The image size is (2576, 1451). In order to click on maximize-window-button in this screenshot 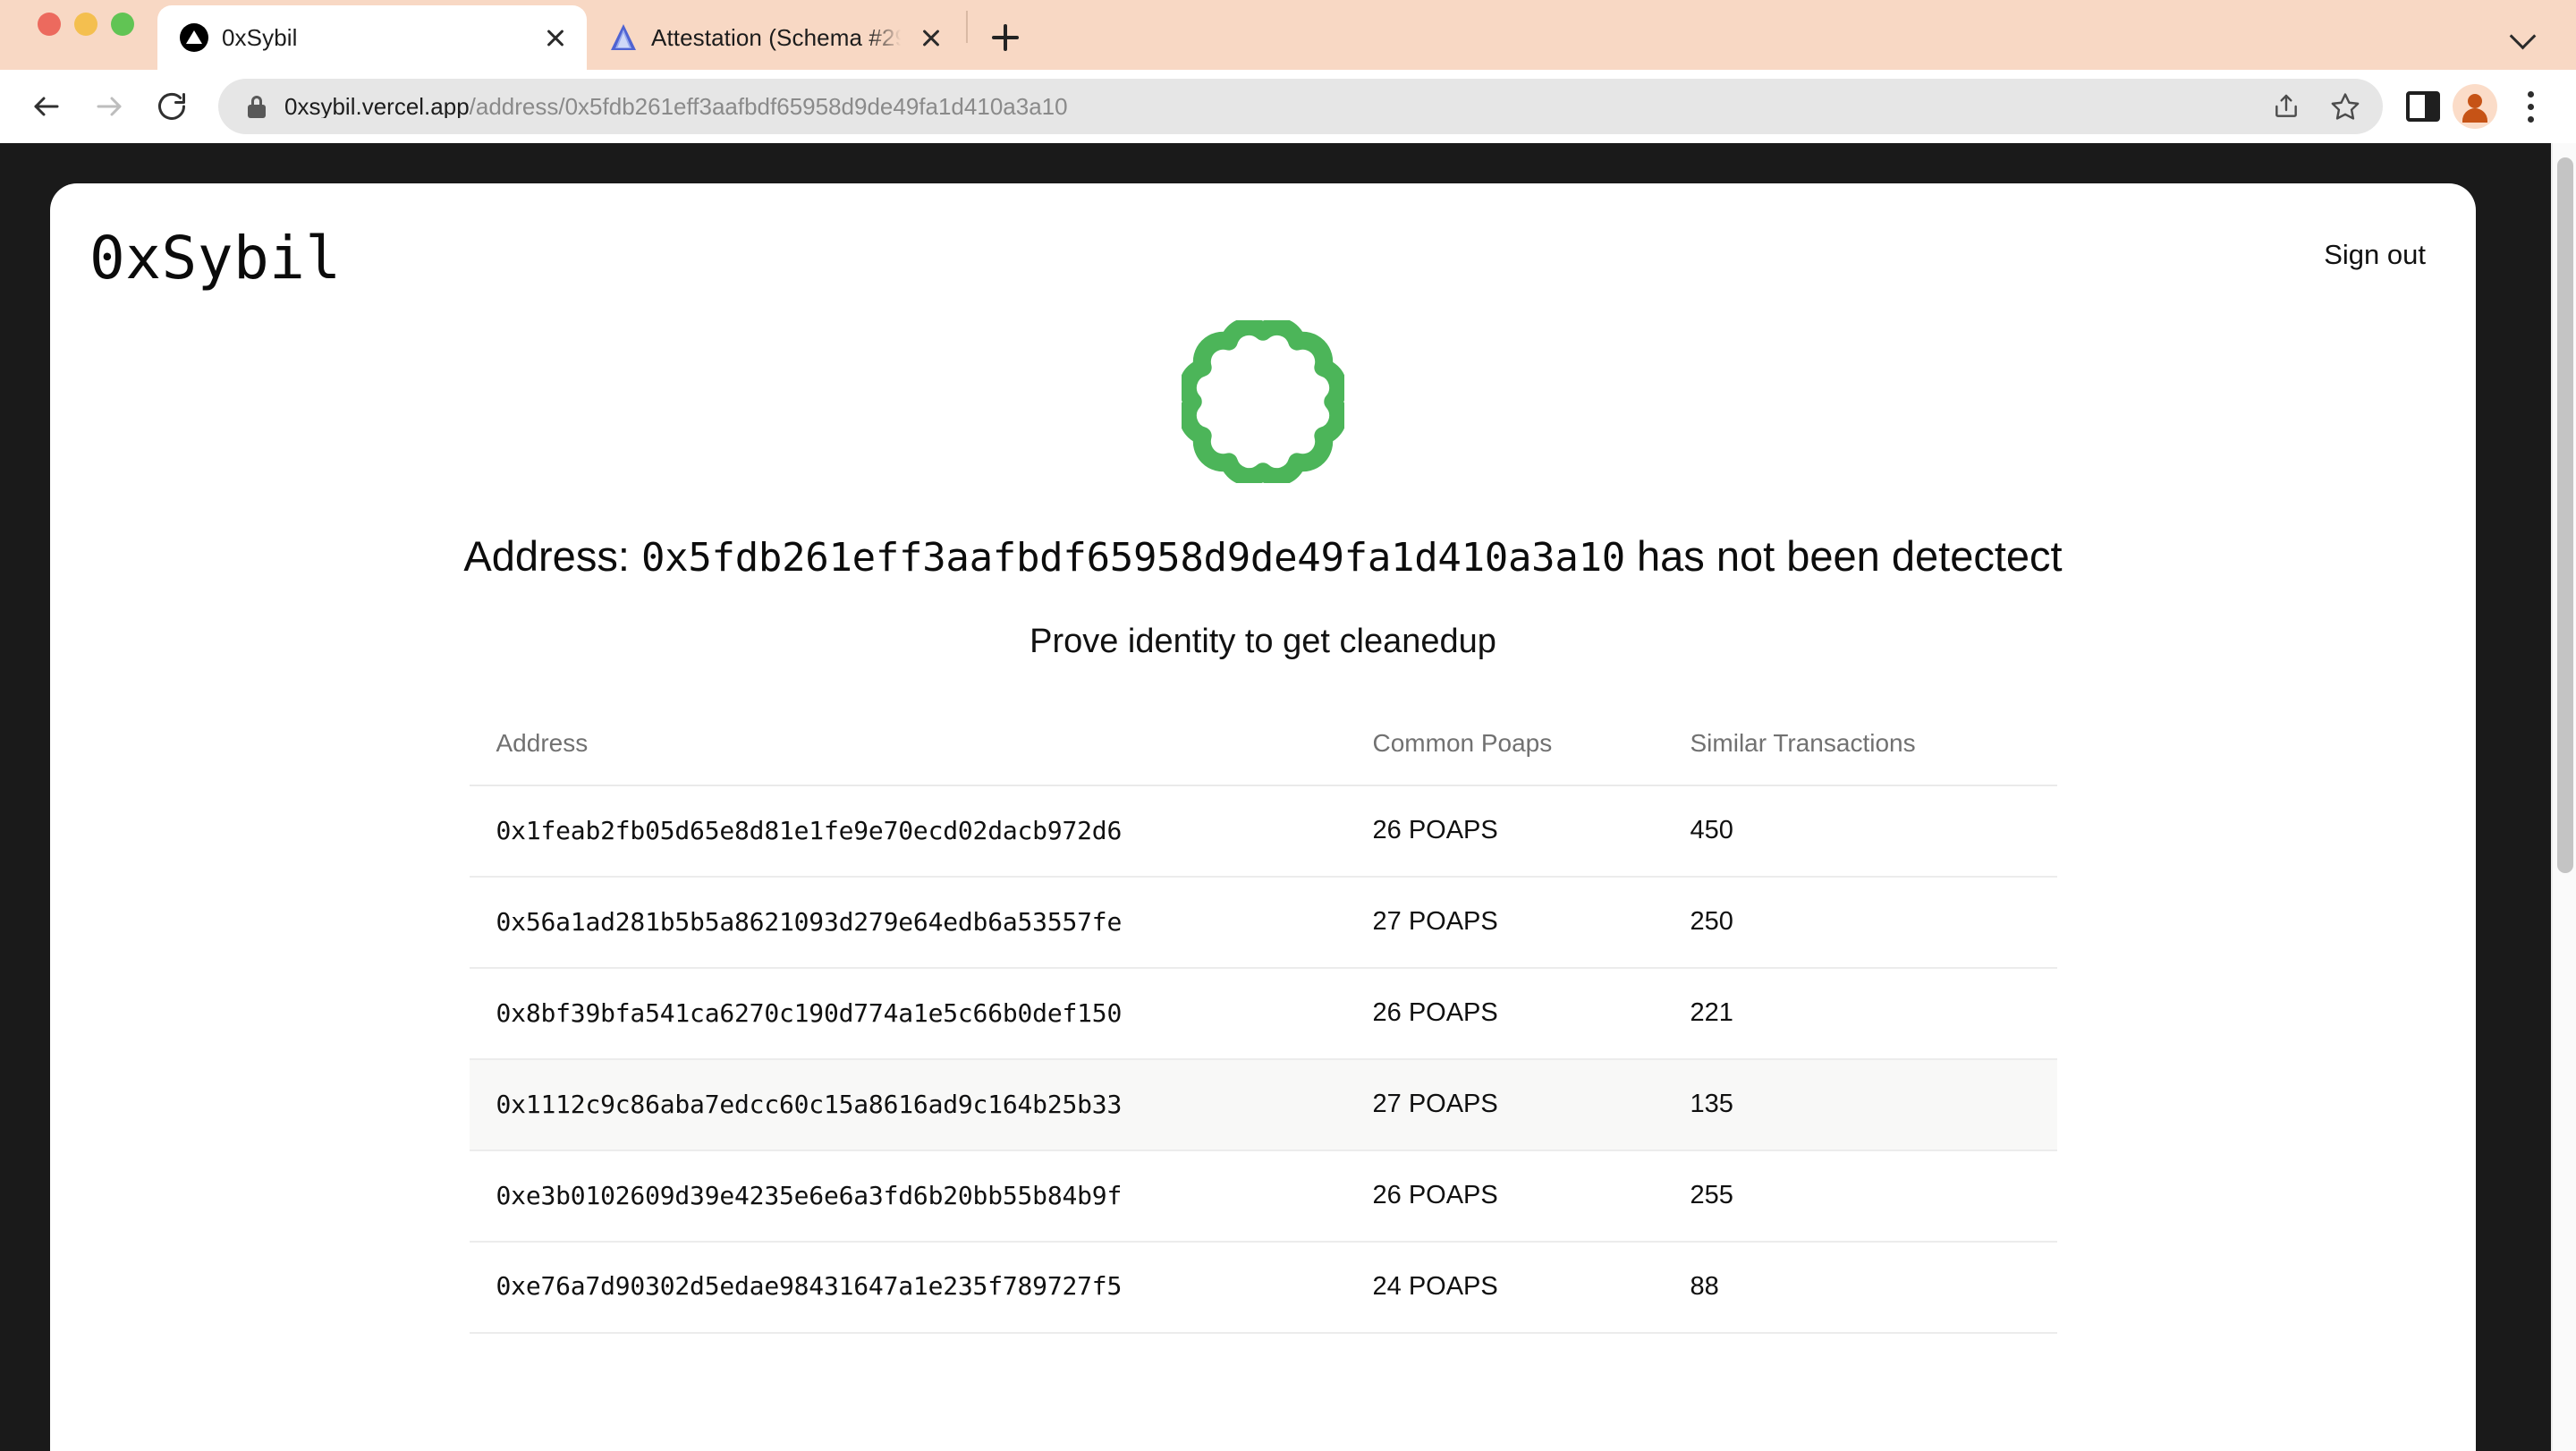, I will do `click(122, 24)`.